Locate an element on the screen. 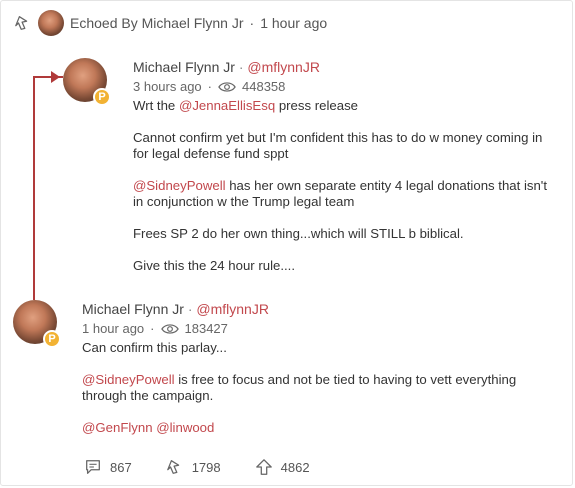 This screenshot has width=575, height=488. echo-button: 1798 is located at coordinates (193, 467).